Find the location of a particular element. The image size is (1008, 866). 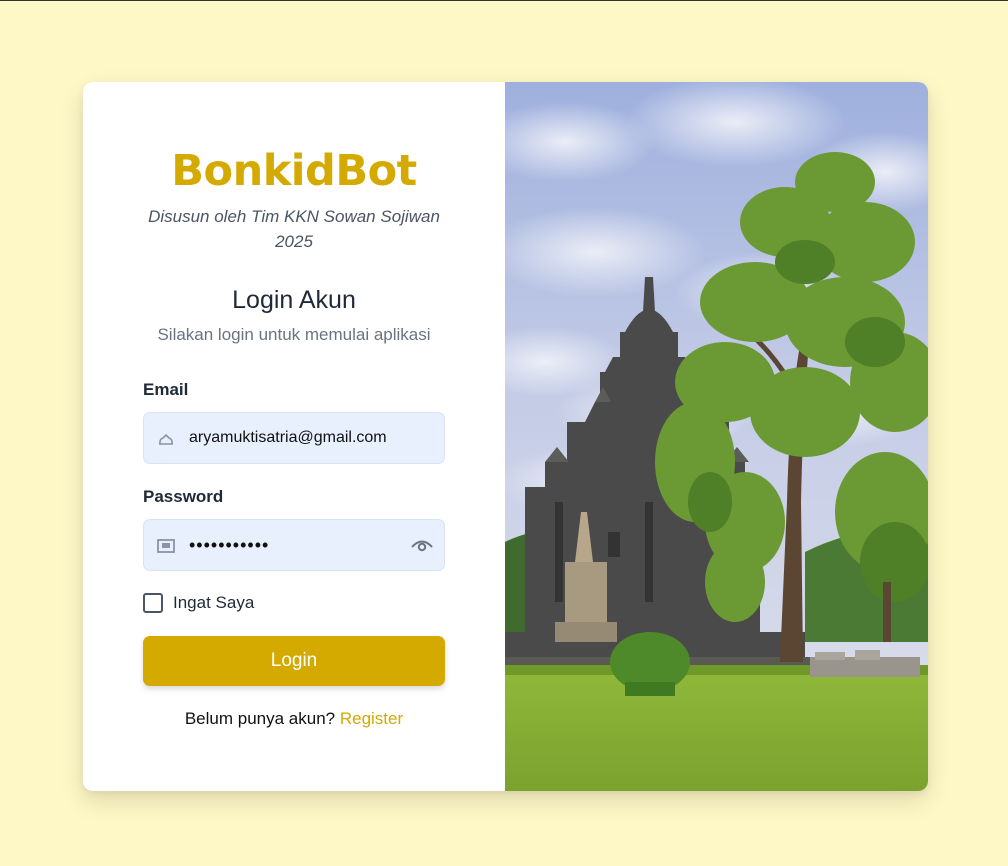

remember-checkbox is located at coordinates (153, 603).